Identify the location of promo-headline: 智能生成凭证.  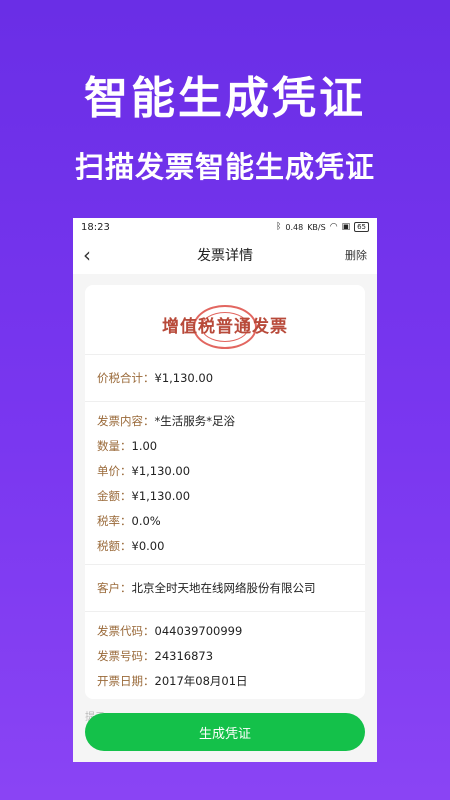
(225, 98).